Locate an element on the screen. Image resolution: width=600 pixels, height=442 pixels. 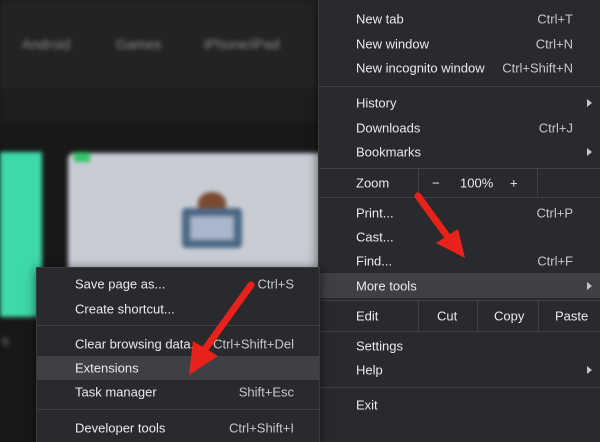
find-shortcut: Ctrl+F is located at coordinates (555, 261).